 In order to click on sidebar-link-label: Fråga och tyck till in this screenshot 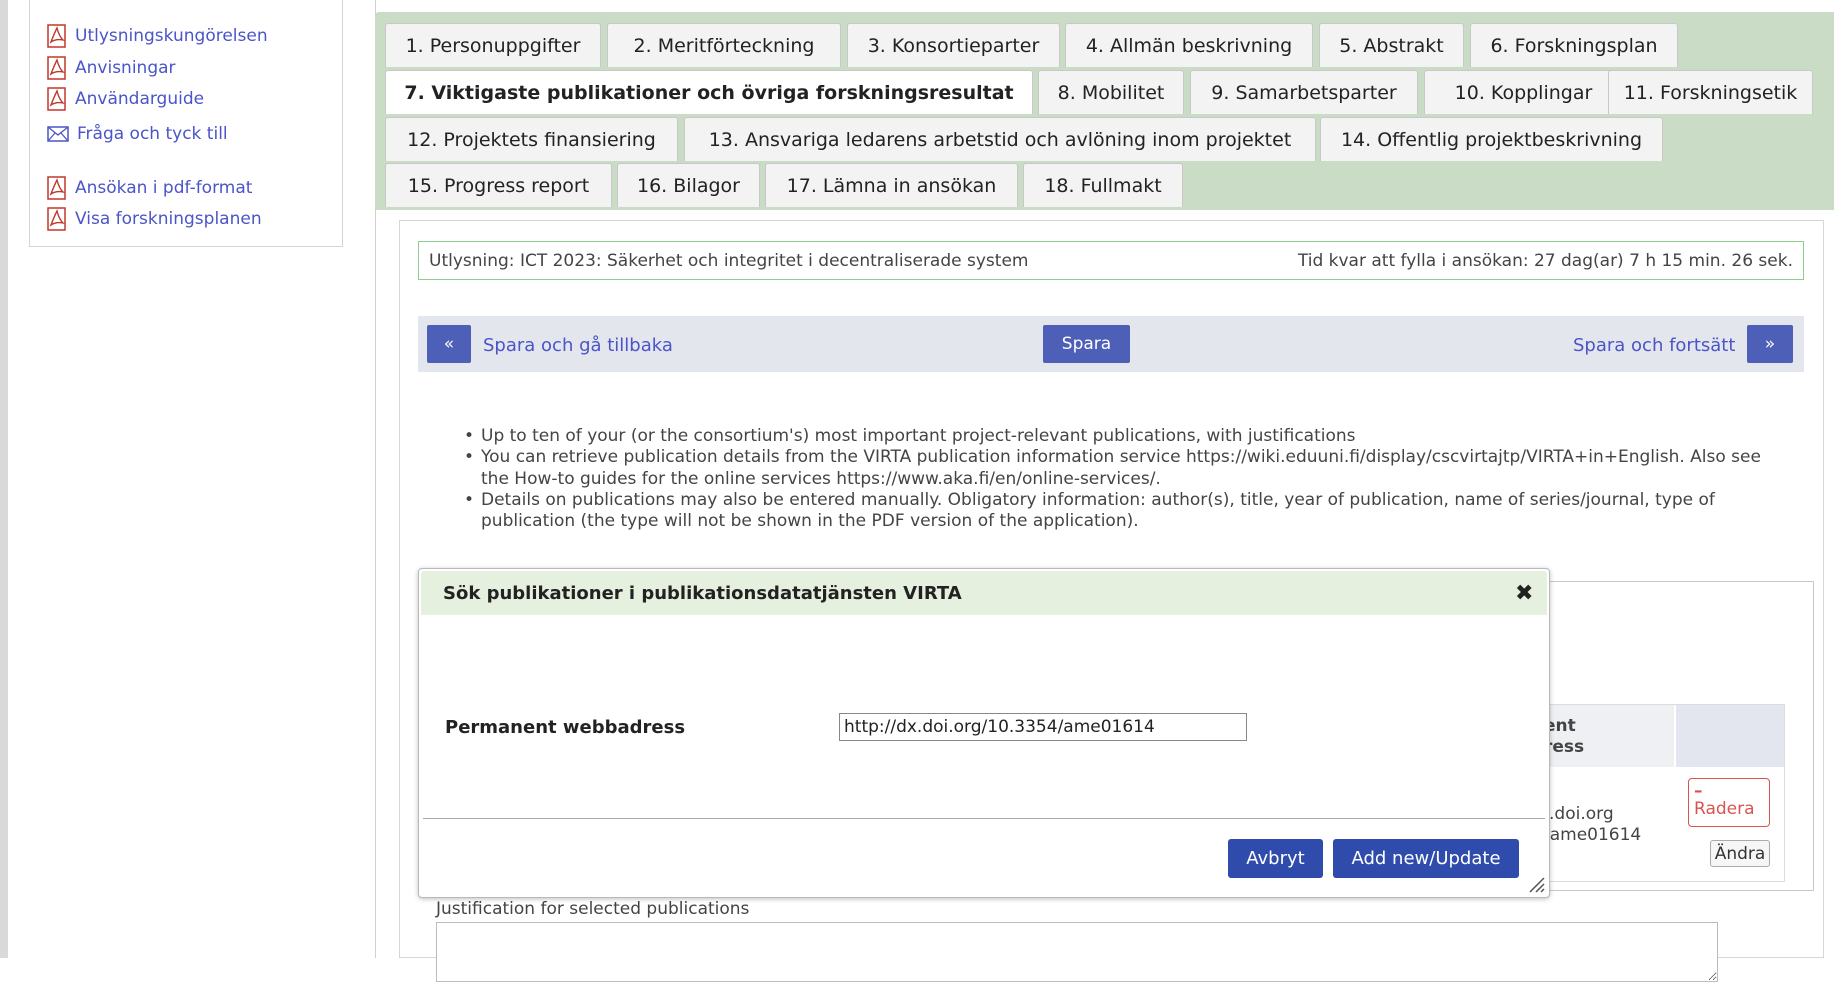, I will do `click(152, 134)`.